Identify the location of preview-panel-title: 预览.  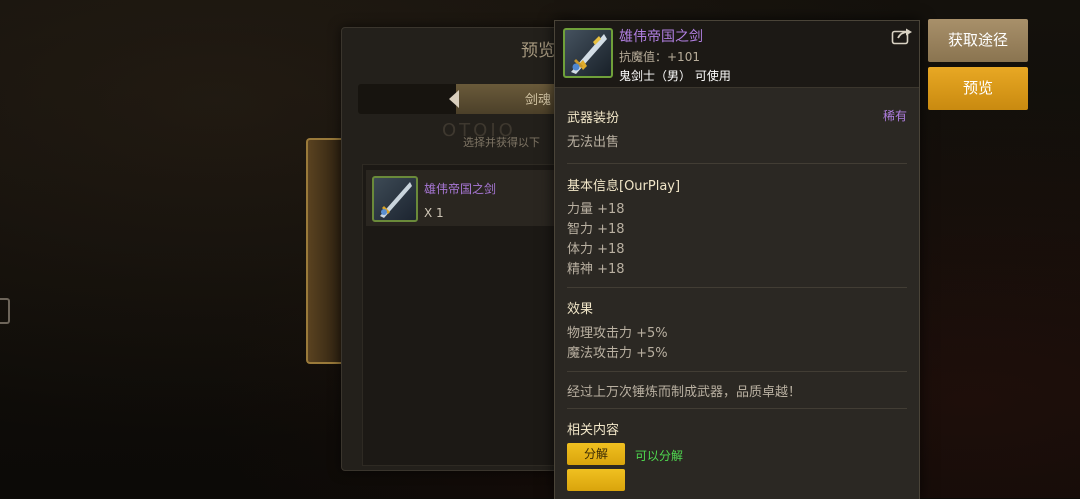
(538, 51).